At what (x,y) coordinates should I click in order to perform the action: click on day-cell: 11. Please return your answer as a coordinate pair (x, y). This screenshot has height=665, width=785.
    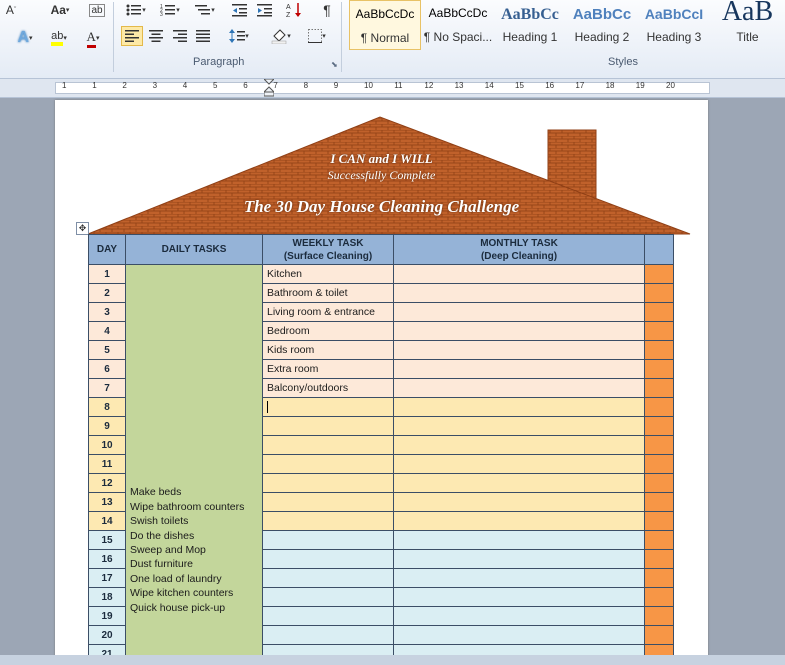
    Looking at the image, I should click on (107, 464).